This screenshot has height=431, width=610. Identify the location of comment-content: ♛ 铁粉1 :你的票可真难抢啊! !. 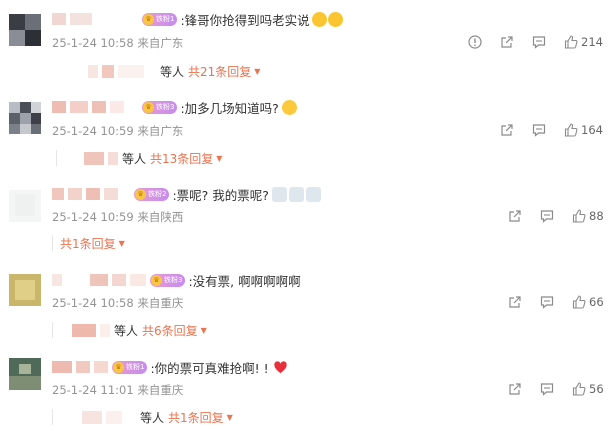
(170, 367).